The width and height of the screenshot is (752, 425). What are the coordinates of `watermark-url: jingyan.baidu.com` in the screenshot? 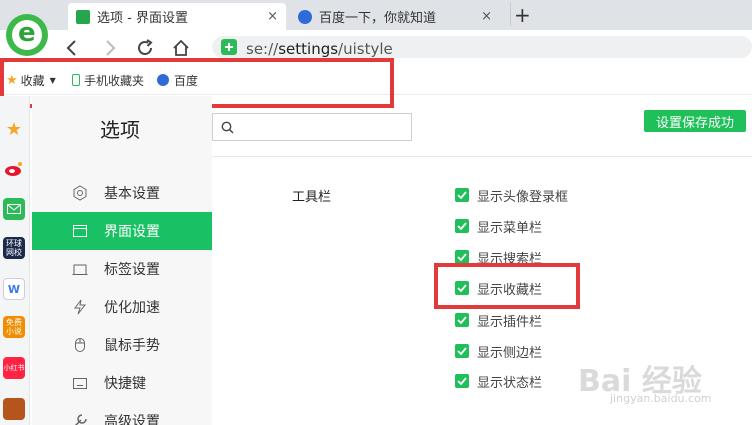 It's located at (661, 398).